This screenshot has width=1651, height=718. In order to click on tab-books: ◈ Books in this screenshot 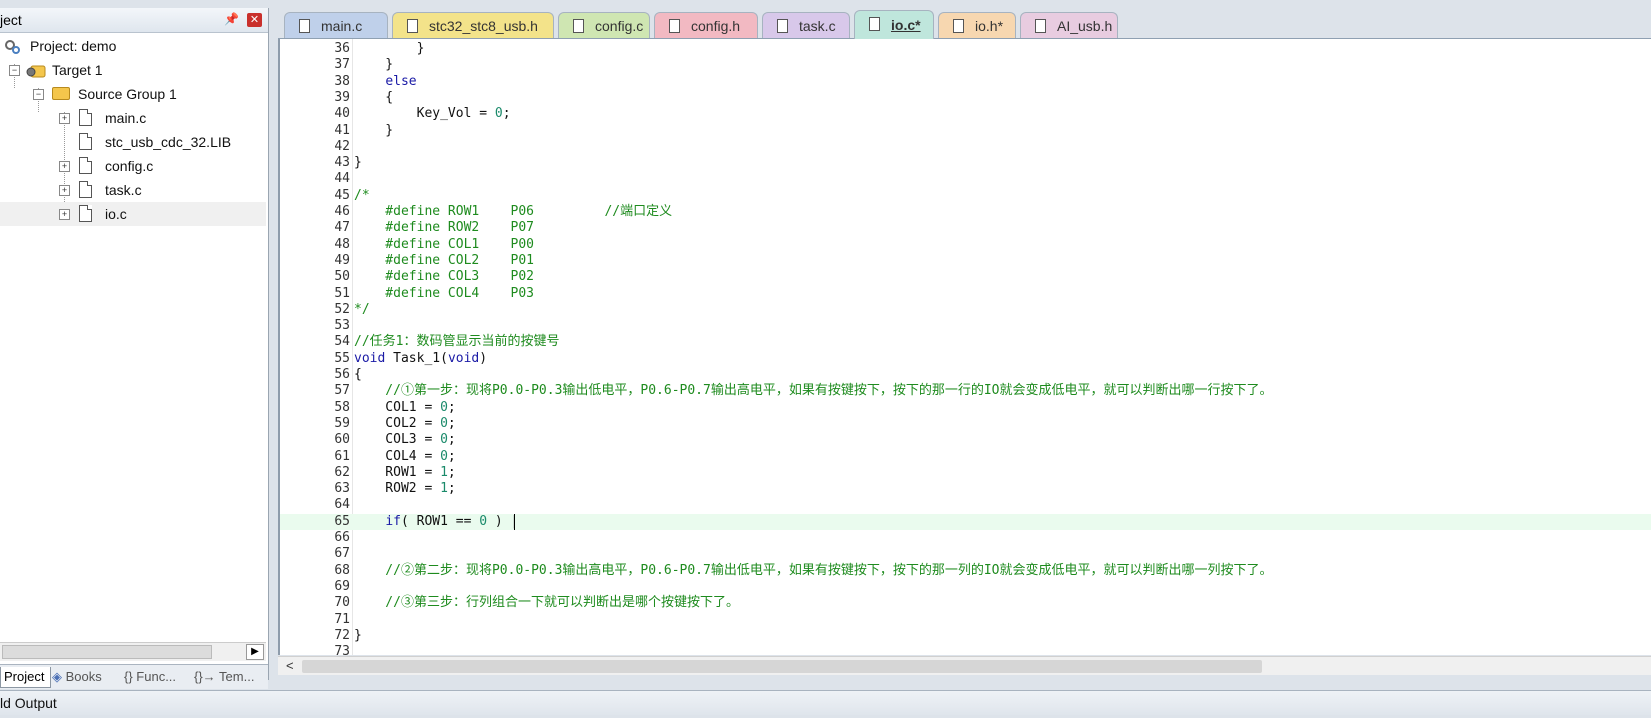, I will do `click(83, 677)`.